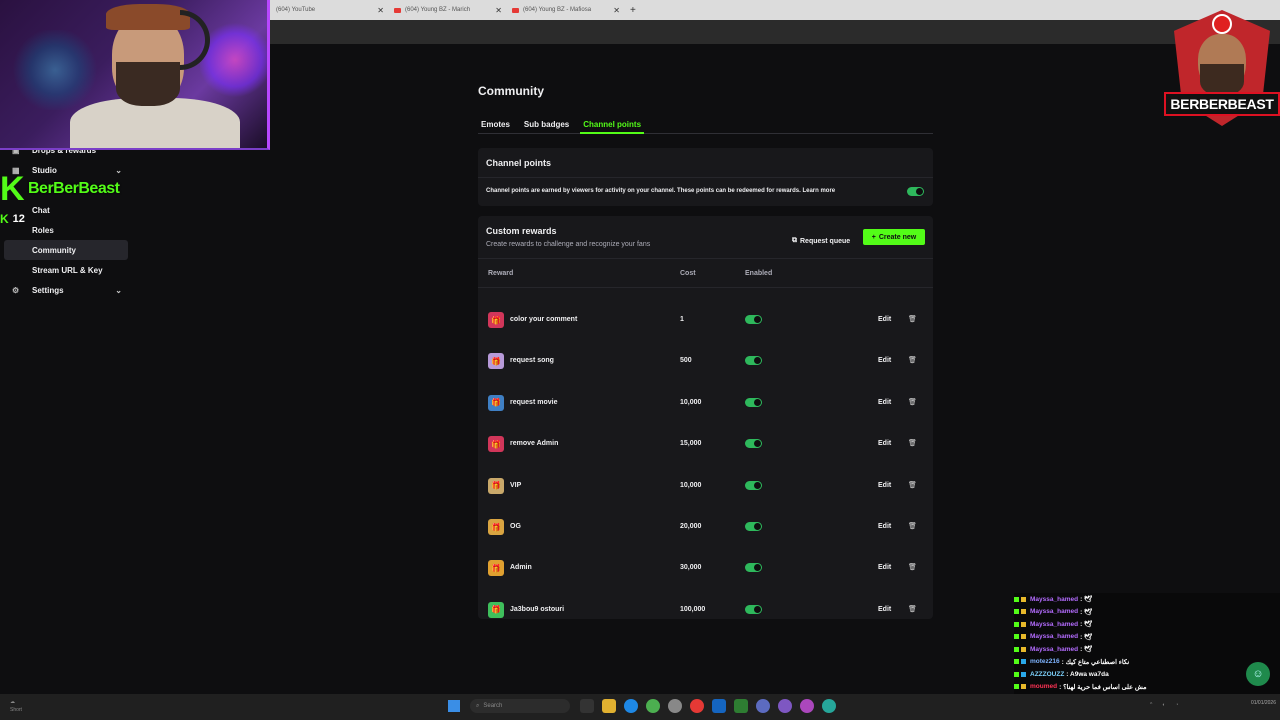 The image size is (1280, 720). I want to click on reward-row: 🎁 Admin 30,000 Edit 🗑, so click(705, 568).